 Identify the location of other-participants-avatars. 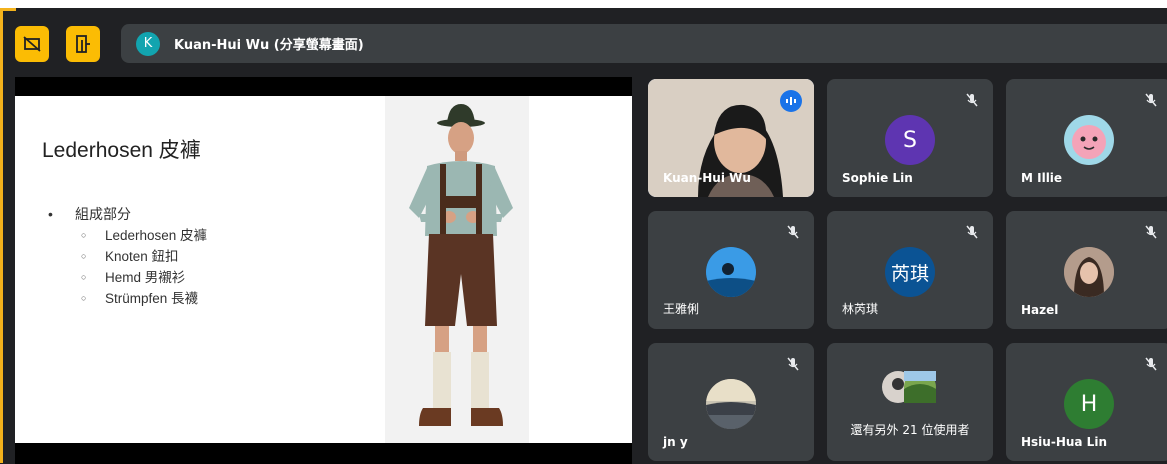
(909, 387).